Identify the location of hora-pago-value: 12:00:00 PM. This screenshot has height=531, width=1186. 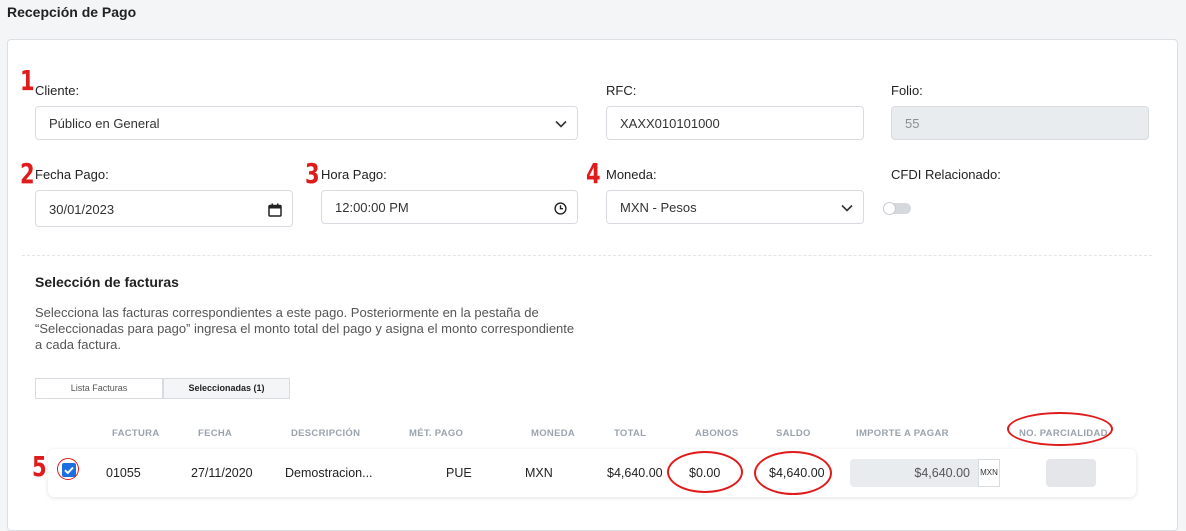
(372, 207).